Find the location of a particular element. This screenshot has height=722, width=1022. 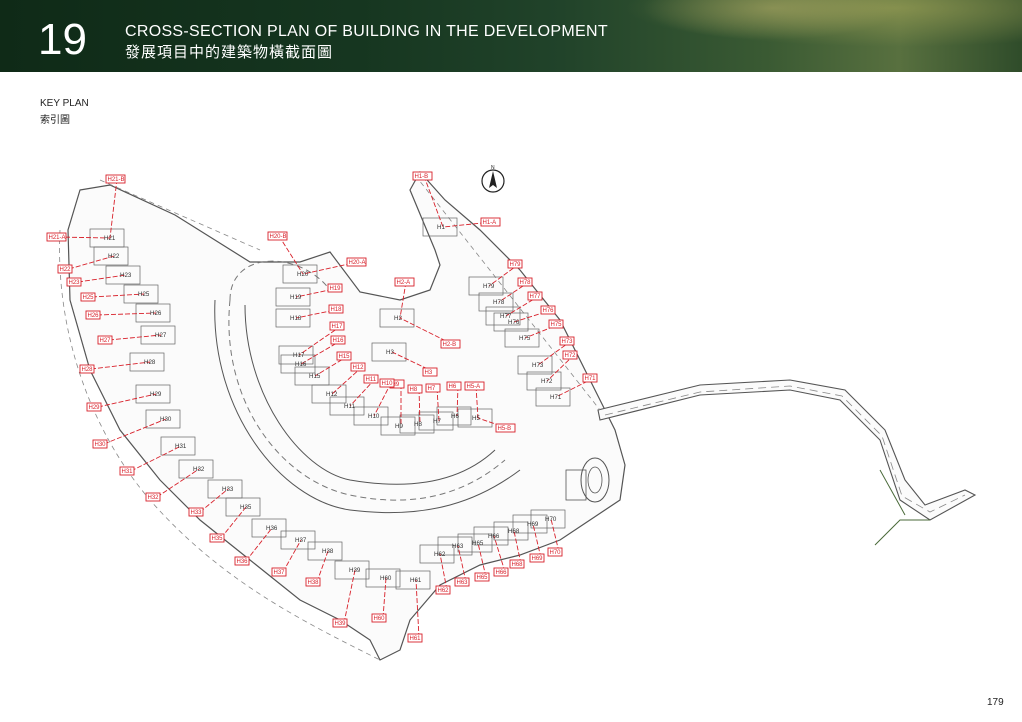

section-tag-label: H60 is located at coordinates (380, 619).